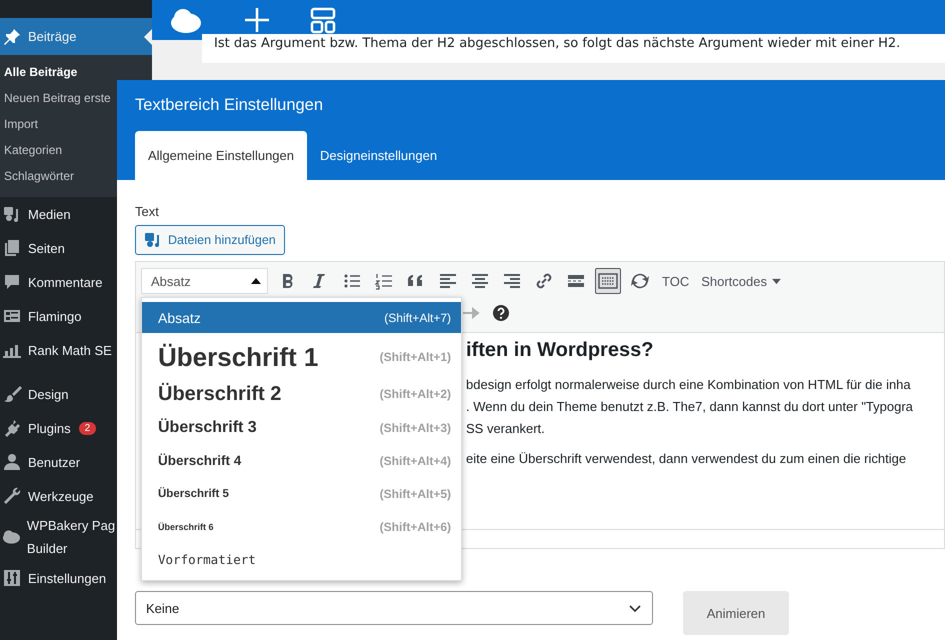 This screenshot has width=945, height=640. Describe the element at coordinates (12, 36) in the screenshot. I see `pin-icon` at that location.